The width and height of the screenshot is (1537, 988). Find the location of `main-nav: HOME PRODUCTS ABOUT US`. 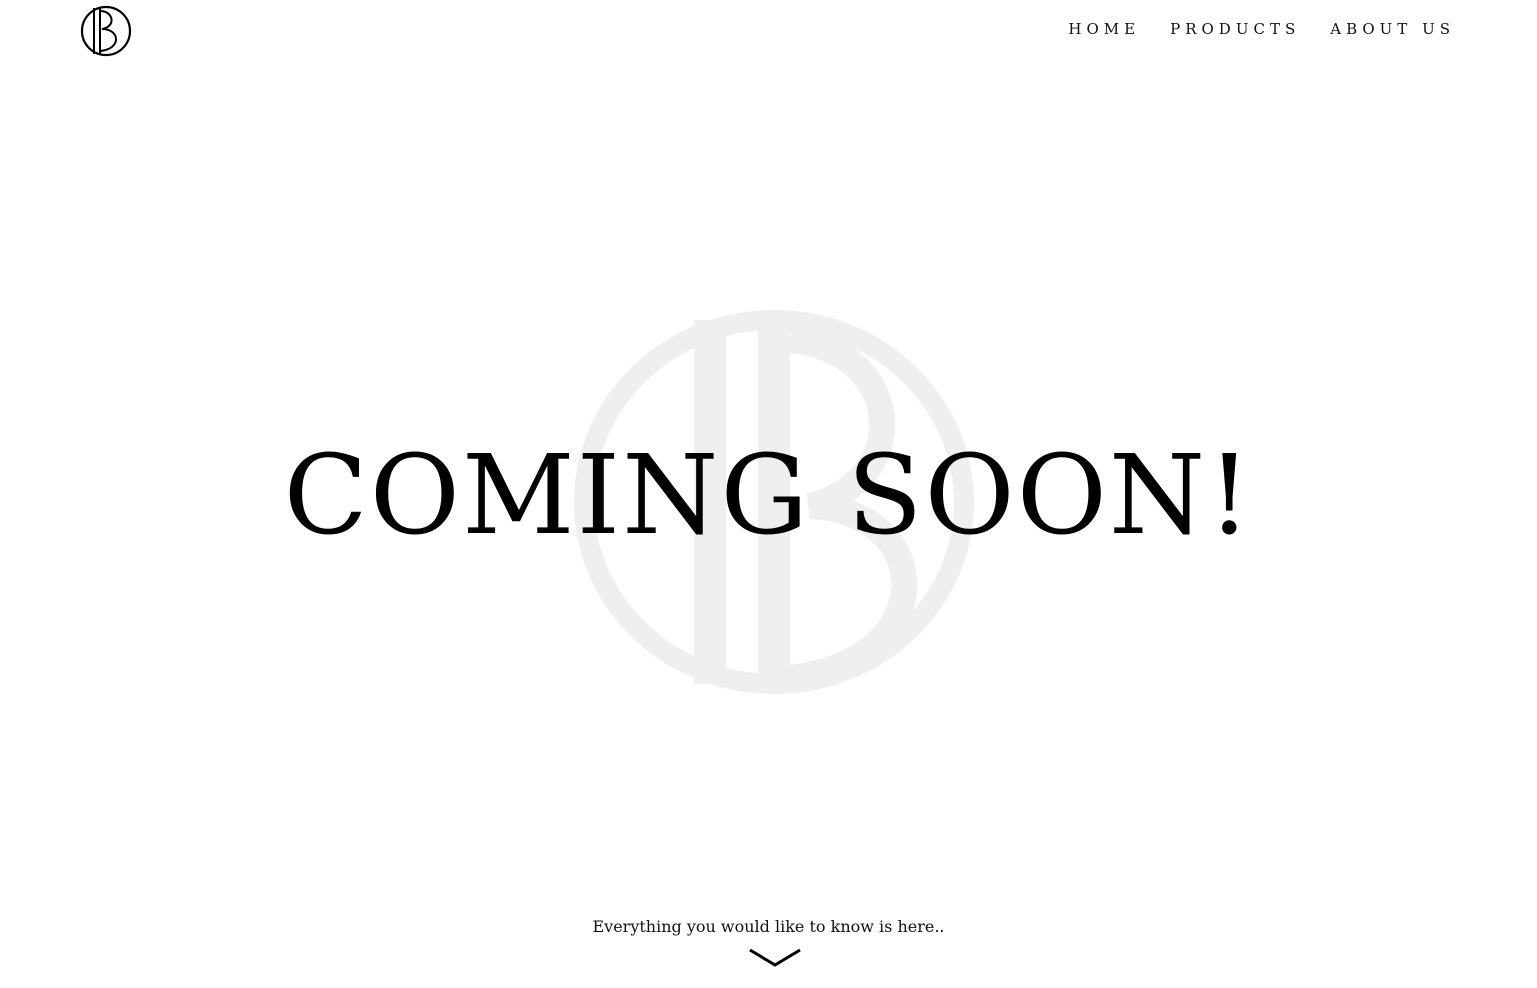

main-nav: HOME PRODUCTS ABOUT US is located at coordinates (1261, 29).